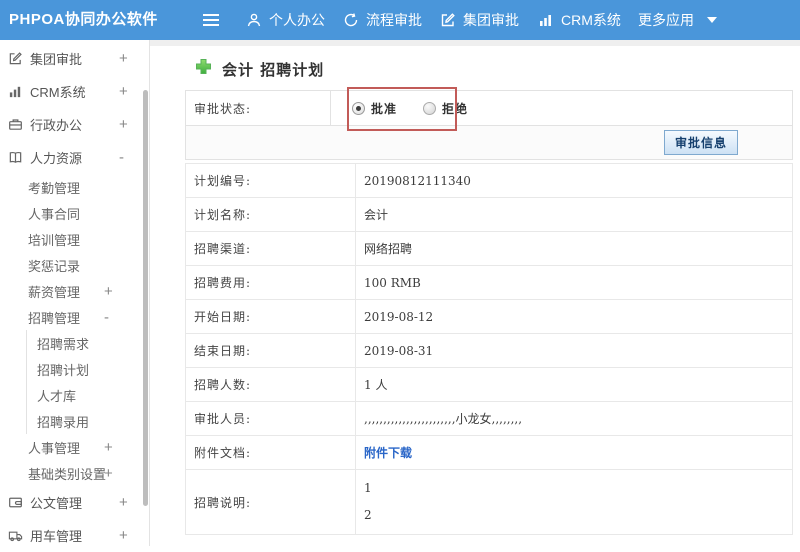 The height and width of the screenshot is (552, 800). Describe the element at coordinates (489, 249) in the screenshot. I see `table-row: 招聘渠道: 网络招聘` at that location.